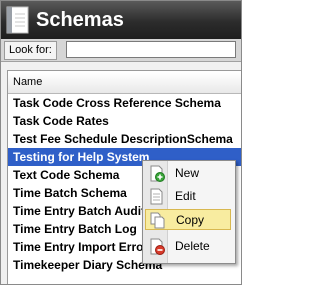 Image resolution: width=320 pixels, height=285 pixels. What do you see at coordinates (124, 139) in the screenshot?
I see `list-item: Test Fee Schedule DescriptionSchema` at bounding box center [124, 139].